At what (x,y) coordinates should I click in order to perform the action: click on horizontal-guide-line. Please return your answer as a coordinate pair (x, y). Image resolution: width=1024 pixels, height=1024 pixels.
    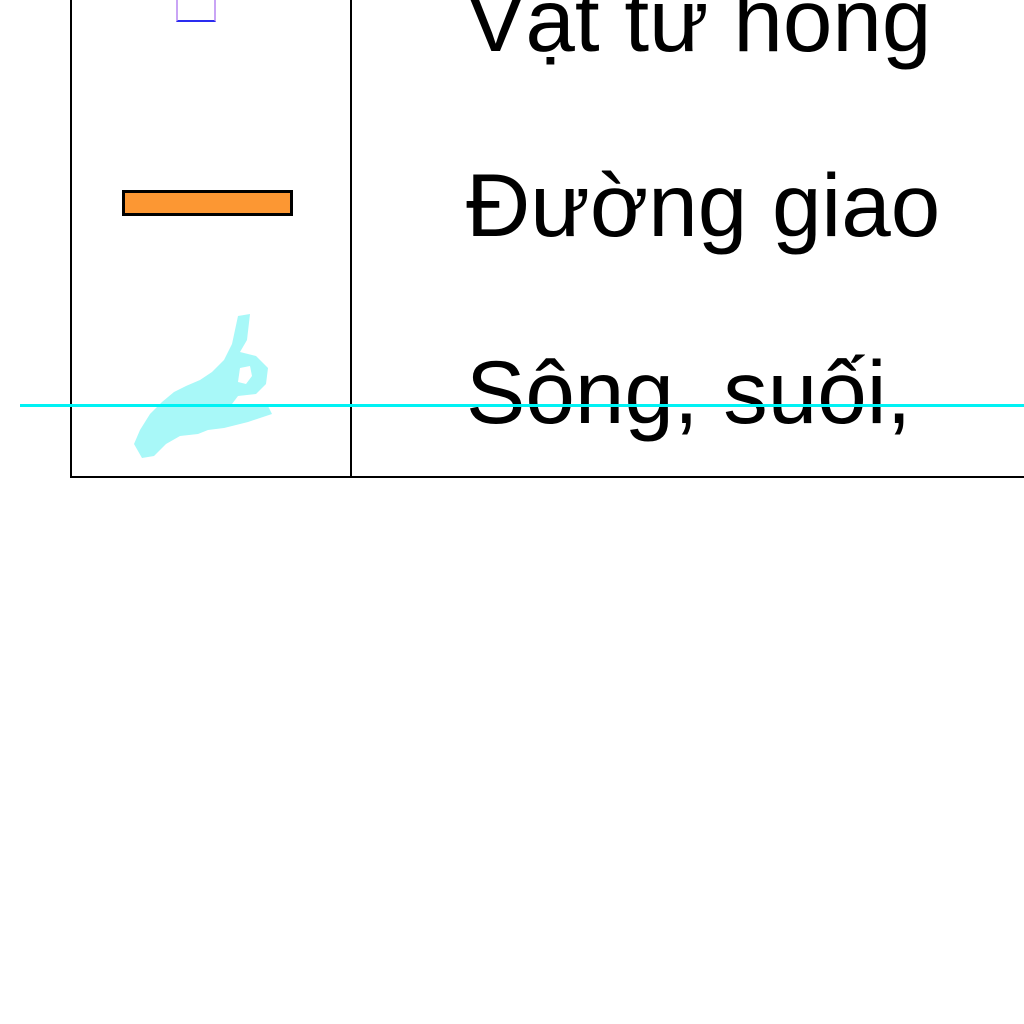
    Looking at the image, I should click on (522, 405).